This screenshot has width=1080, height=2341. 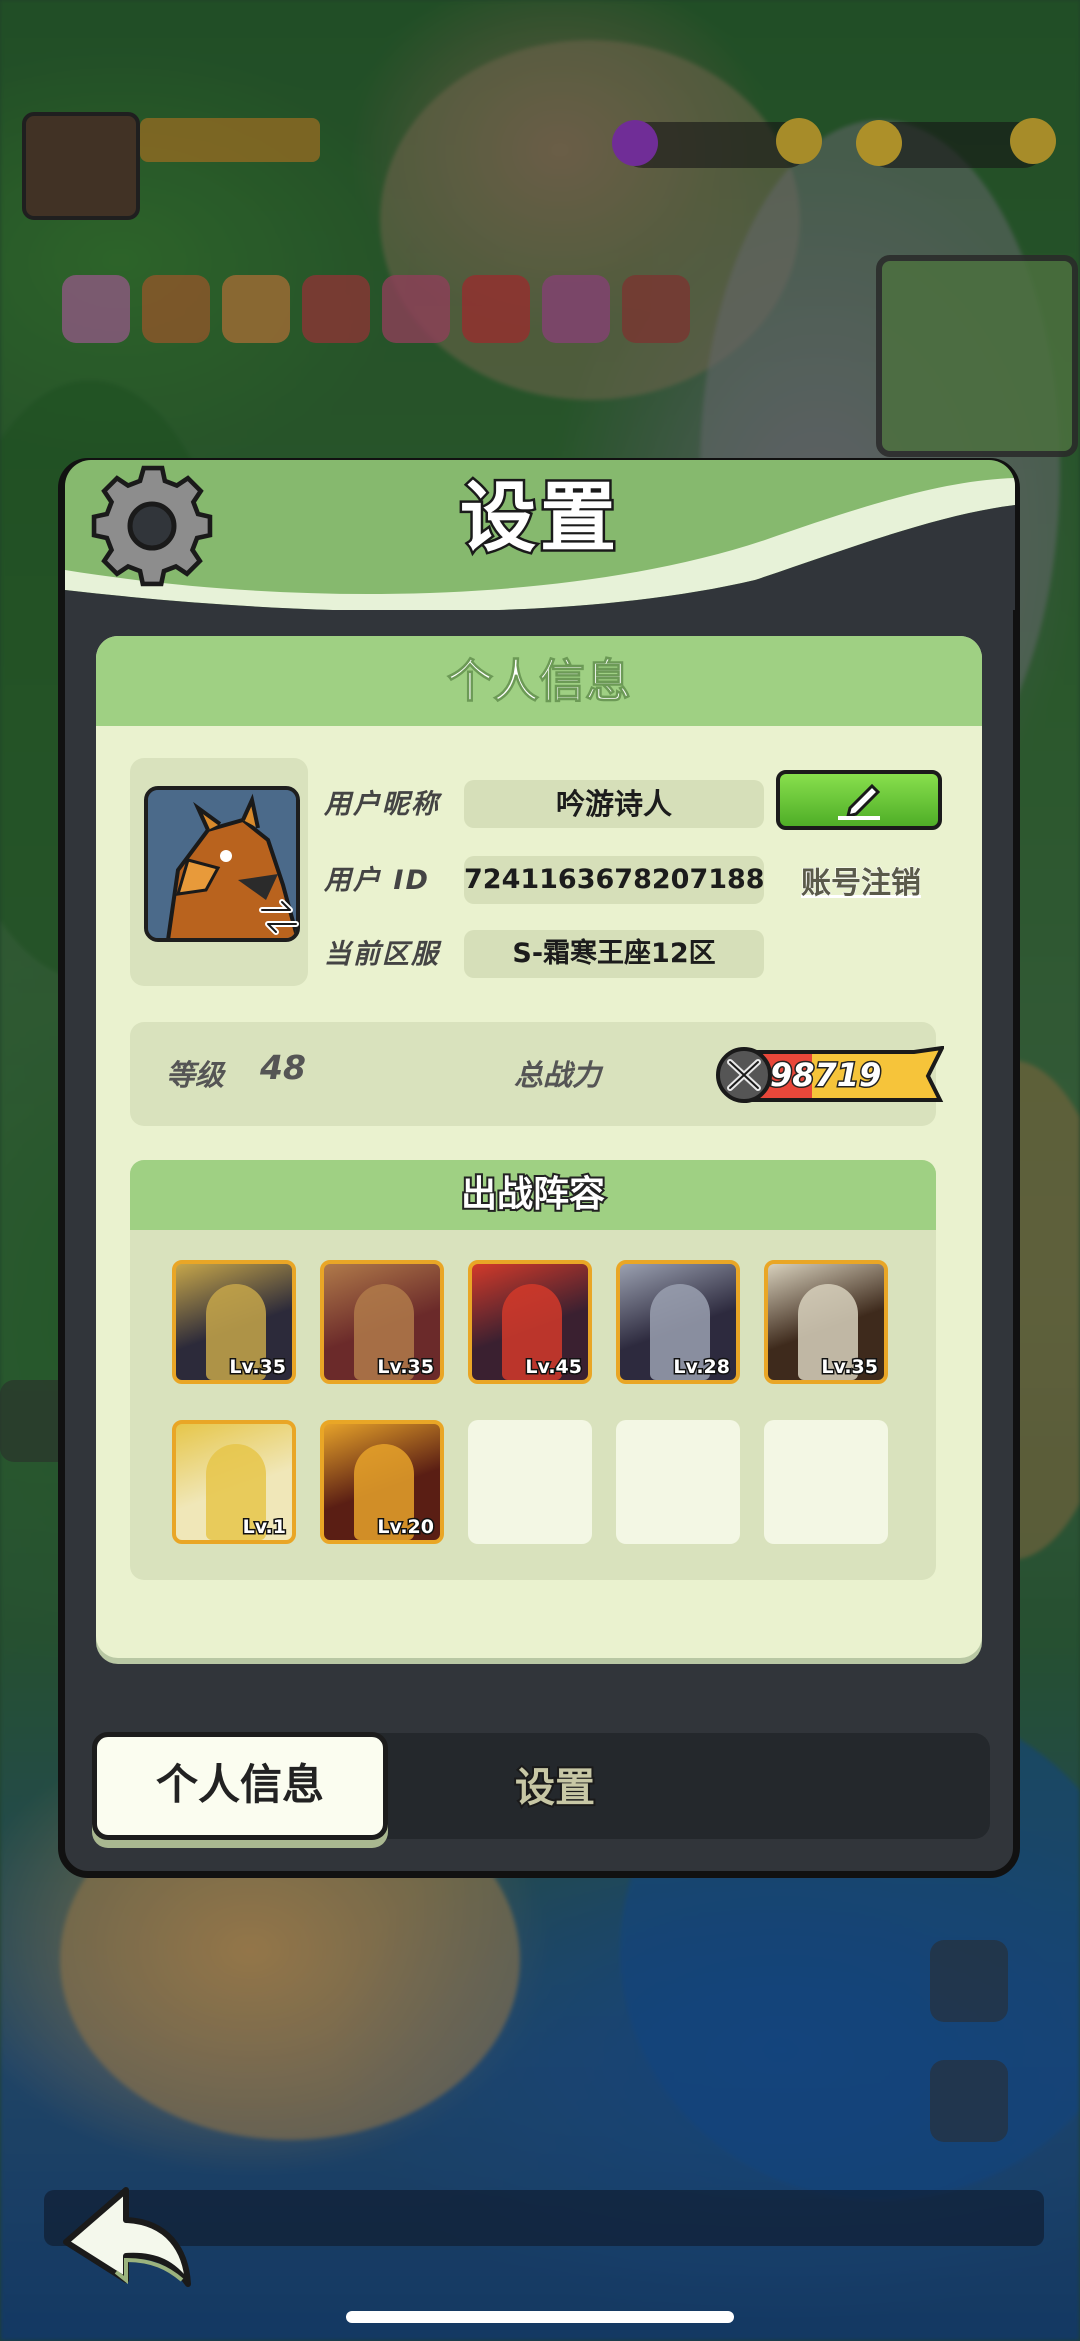 What do you see at coordinates (702, 1367) in the screenshot?
I see `hero-level: Lv.28` at bounding box center [702, 1367].